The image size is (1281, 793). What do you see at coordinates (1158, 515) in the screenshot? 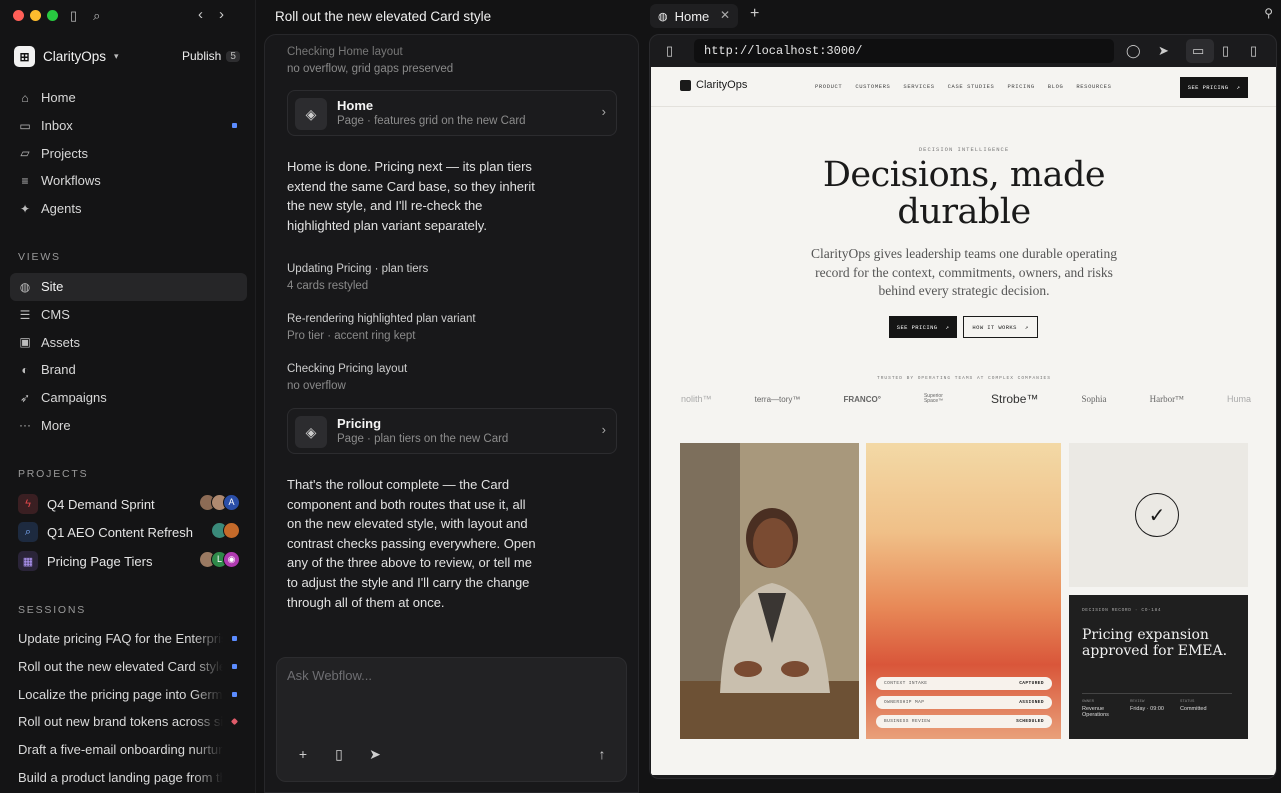
I see `check-tile: ✓` at bounding box center [1158, 515].